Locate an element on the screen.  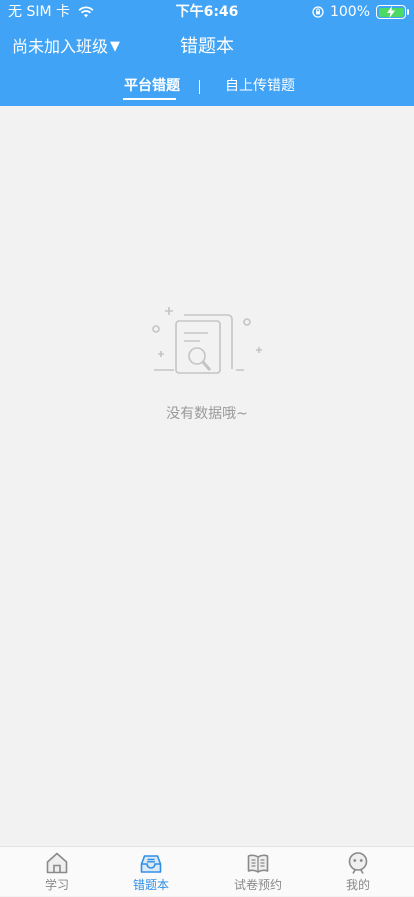
rotation-lock-icon is located at coordinates (318, 12).